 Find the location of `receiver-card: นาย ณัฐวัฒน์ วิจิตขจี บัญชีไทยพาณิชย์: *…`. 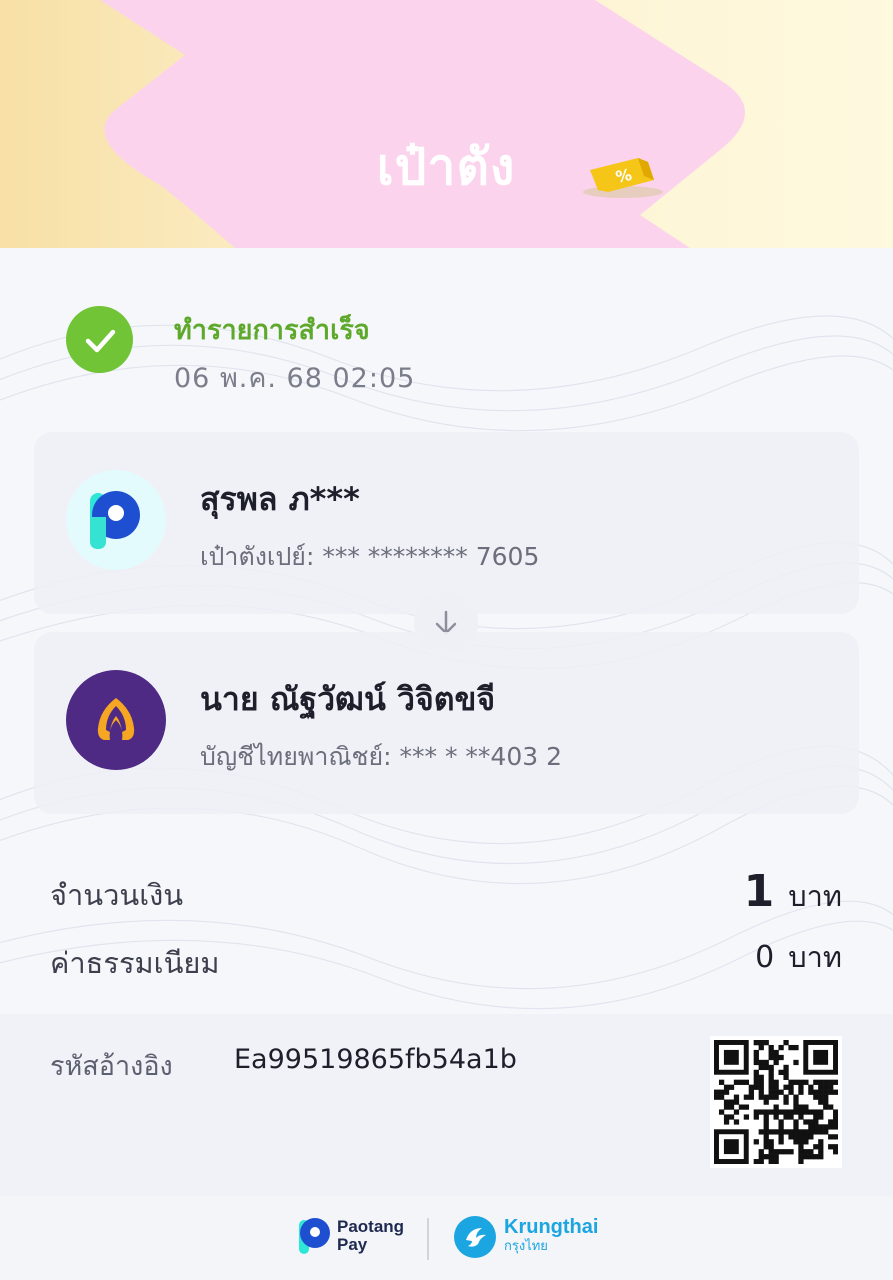

receiver-card: นาย ณัฐวัฒน์ วิจิตขจี บัญชีไทยพาณิชย์: *… is located at coordinates (446, 723).